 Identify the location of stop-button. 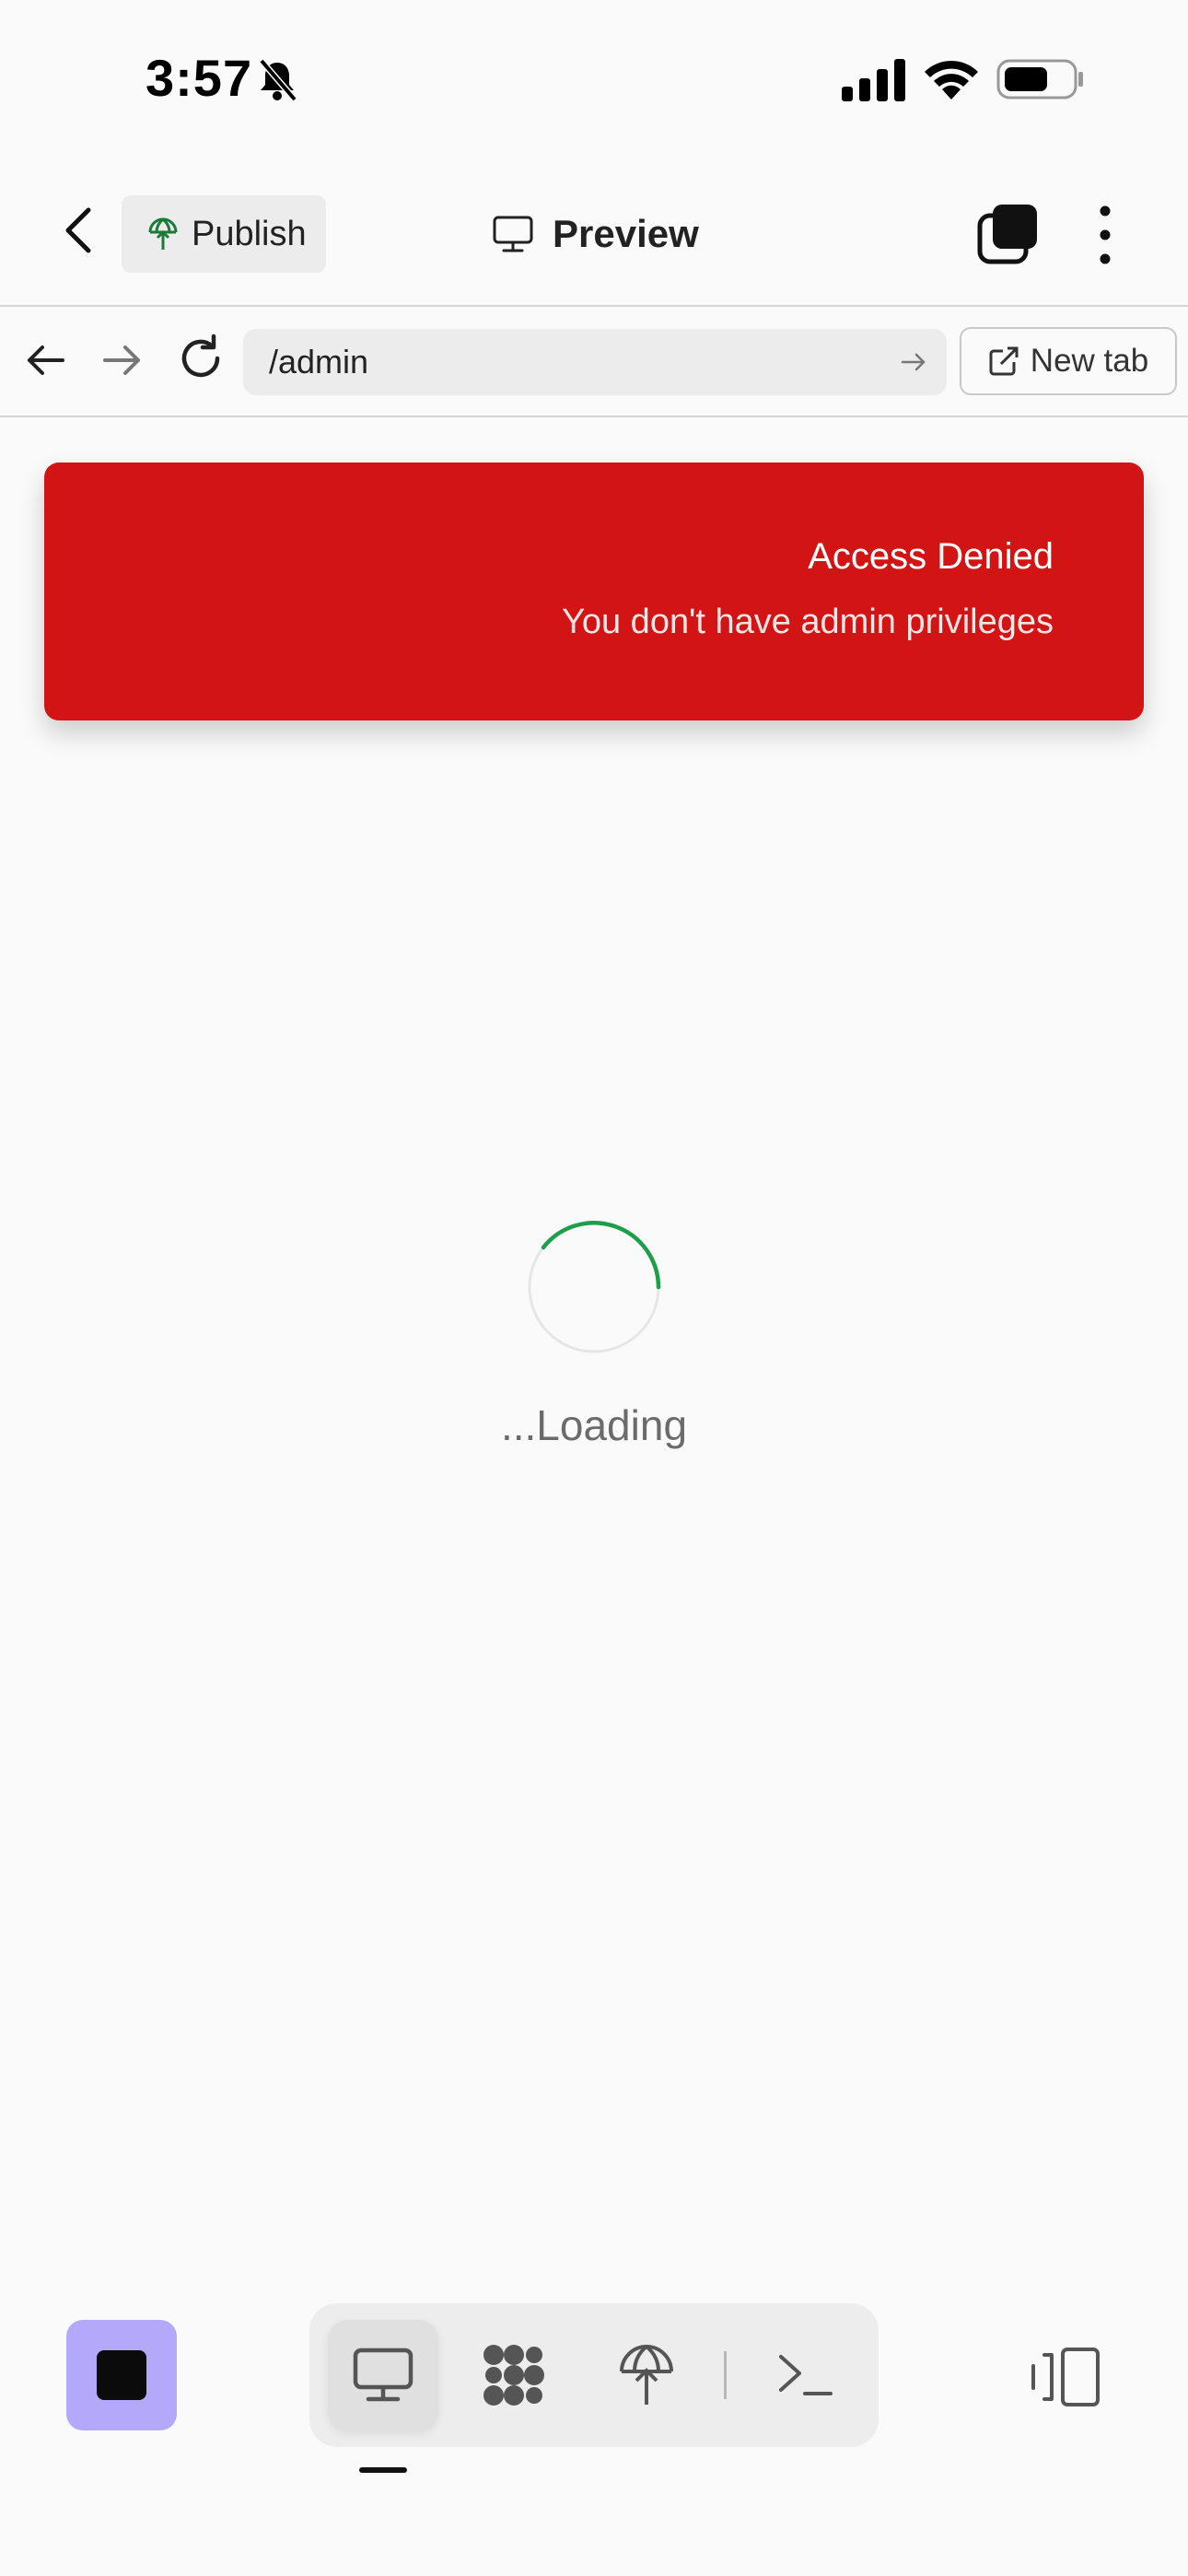
(121, 2375).